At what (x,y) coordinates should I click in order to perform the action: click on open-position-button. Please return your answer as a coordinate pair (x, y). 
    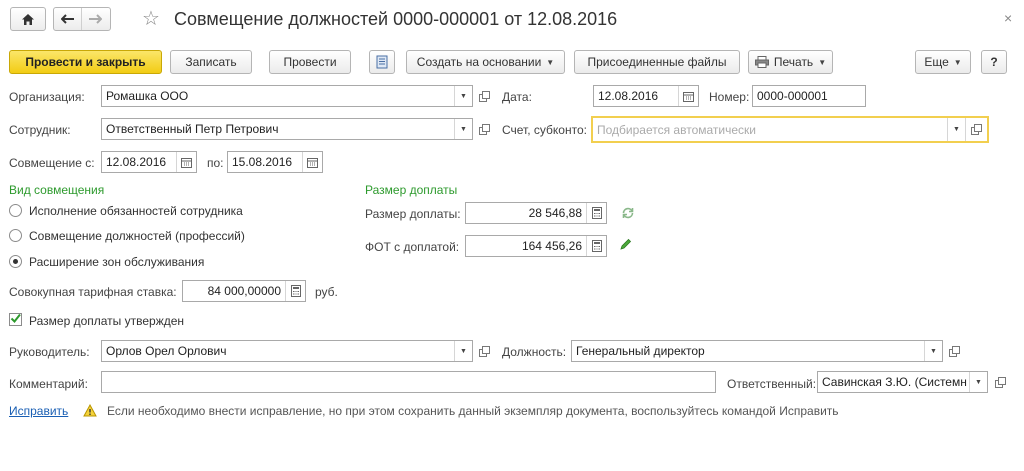
    Looking at the image, I should click on (954, 351).